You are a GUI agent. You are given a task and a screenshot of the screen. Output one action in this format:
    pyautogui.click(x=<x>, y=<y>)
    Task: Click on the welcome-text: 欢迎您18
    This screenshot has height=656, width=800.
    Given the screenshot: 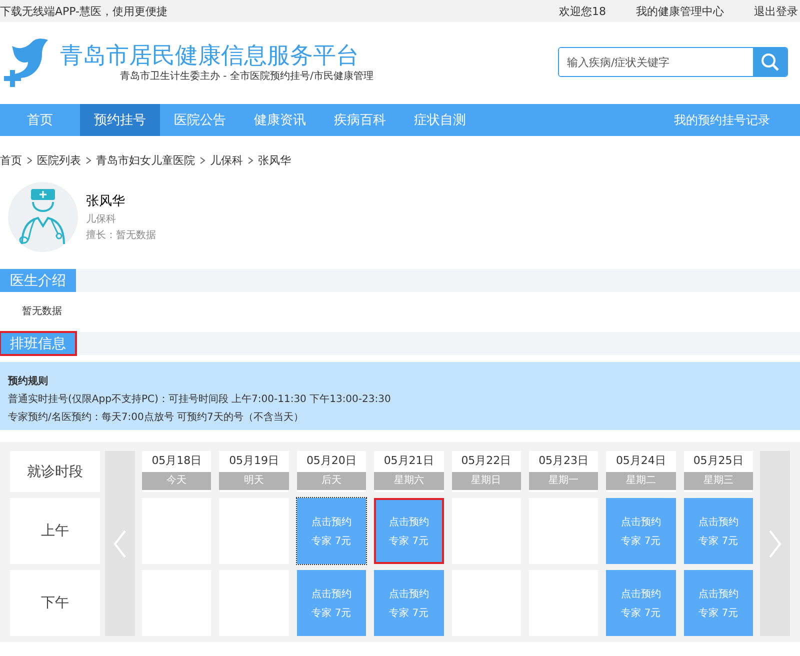 What is the action you would take?
    pyautogui.click(x=582, y=11)
    